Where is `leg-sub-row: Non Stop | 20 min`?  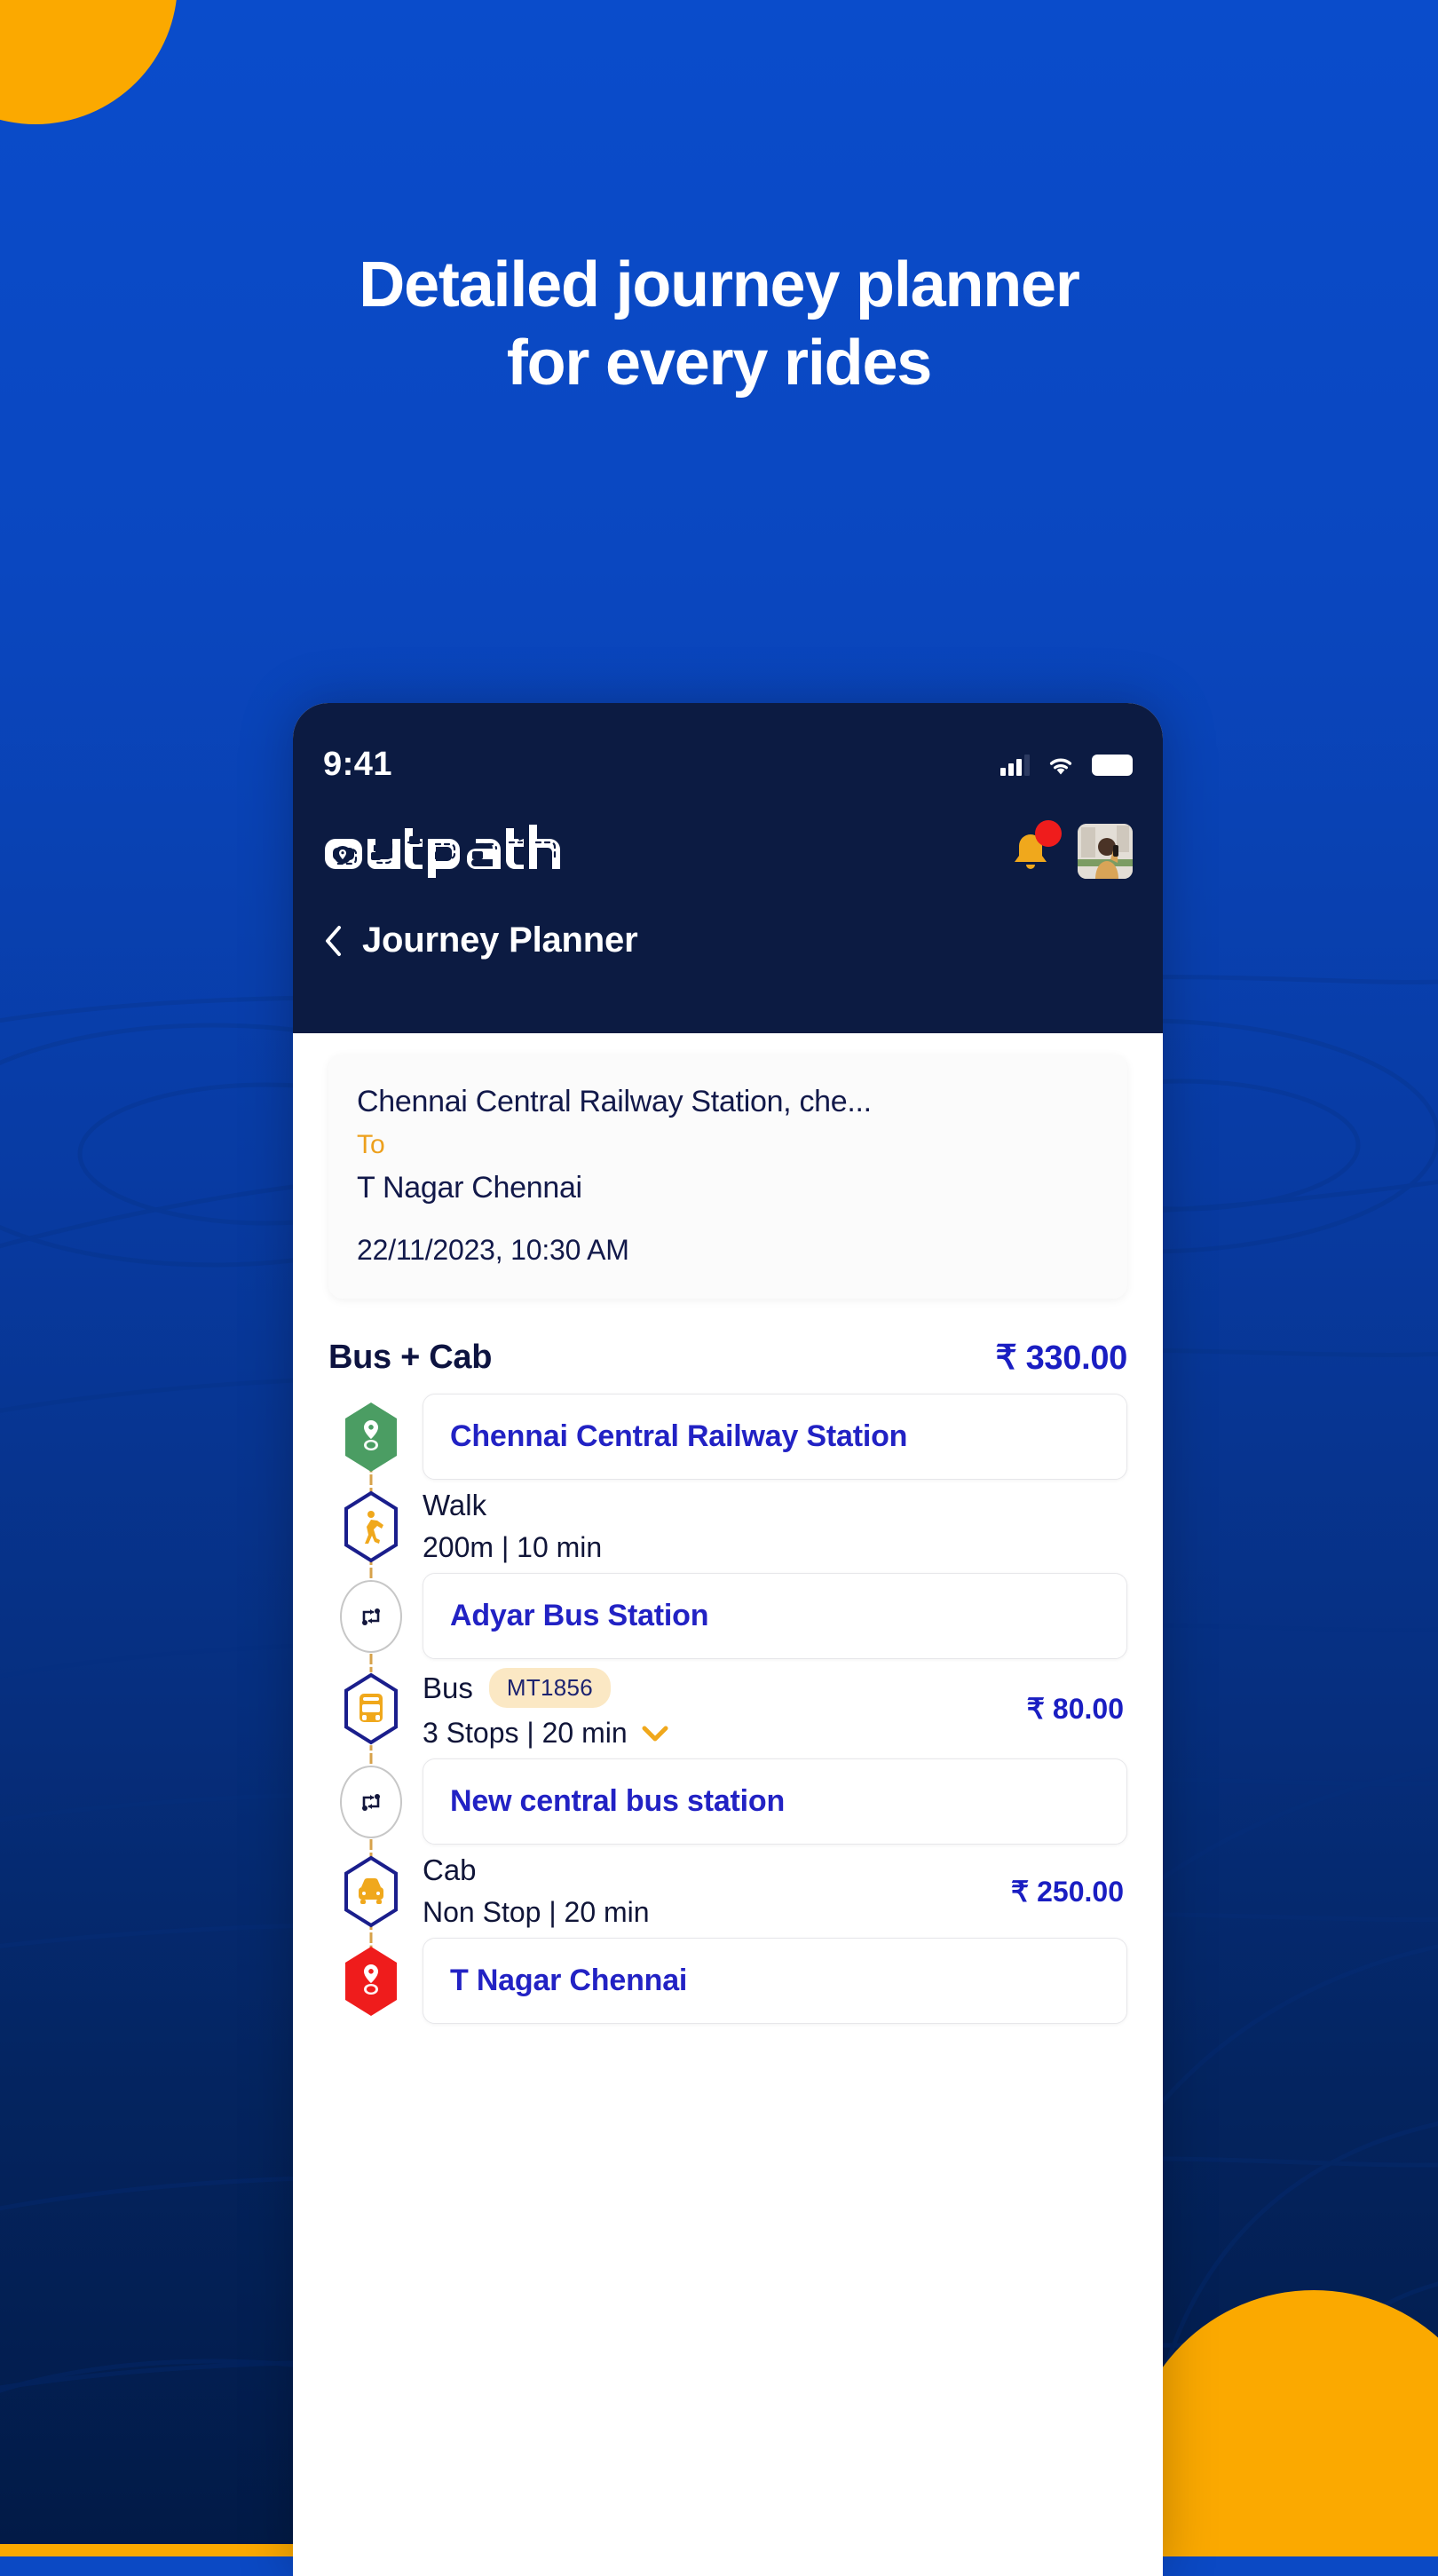
leg-sub-row: Non Stop | 20 min is located at coordinates (536, 1912).